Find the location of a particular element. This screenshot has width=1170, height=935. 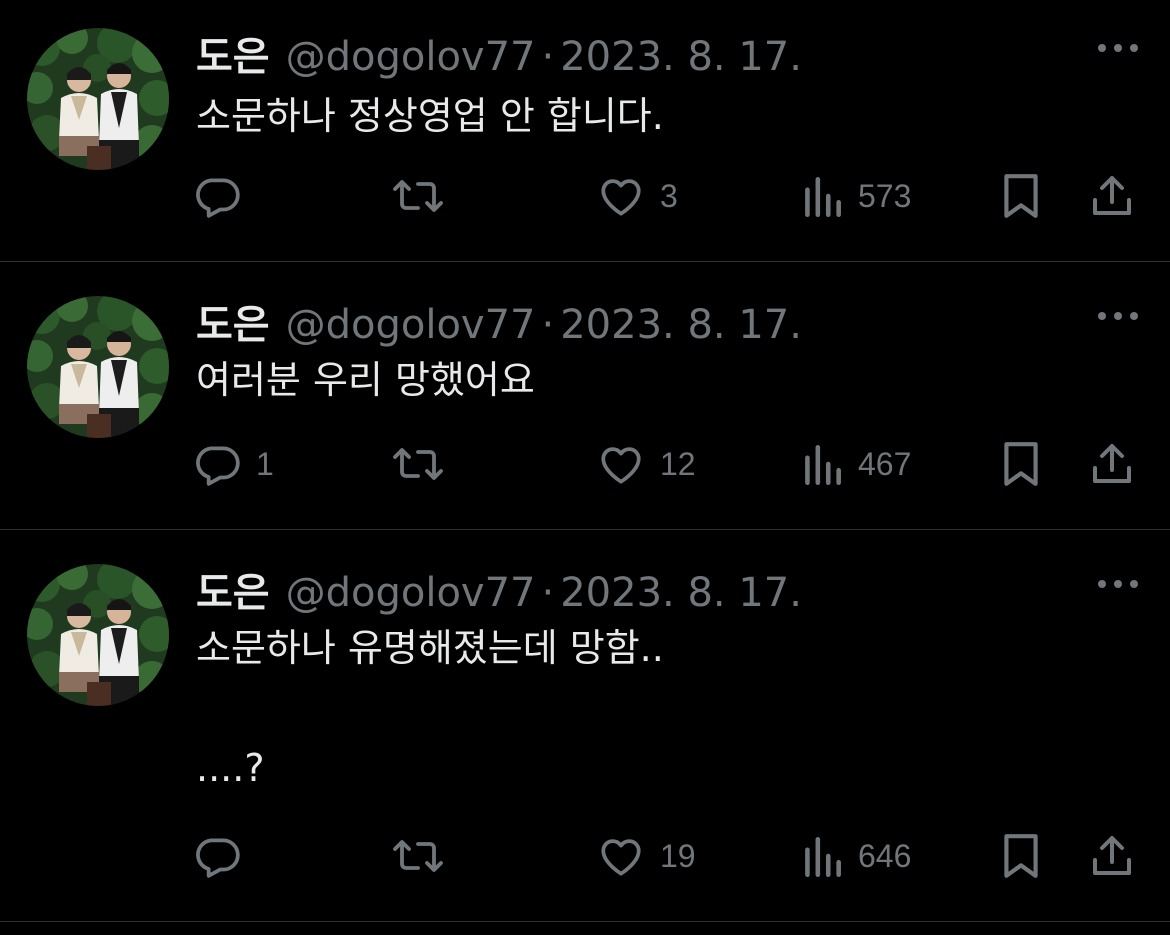

tweet-actions: 1 12 467 is located at coordinates (585, 464).